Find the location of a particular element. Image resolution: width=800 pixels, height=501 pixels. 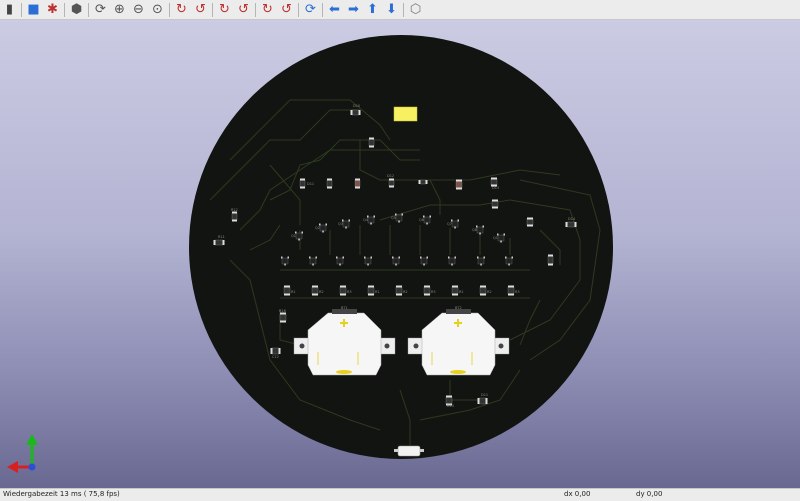

view-orthographic-icon: ⬡ is located at coordinates (415, 9).